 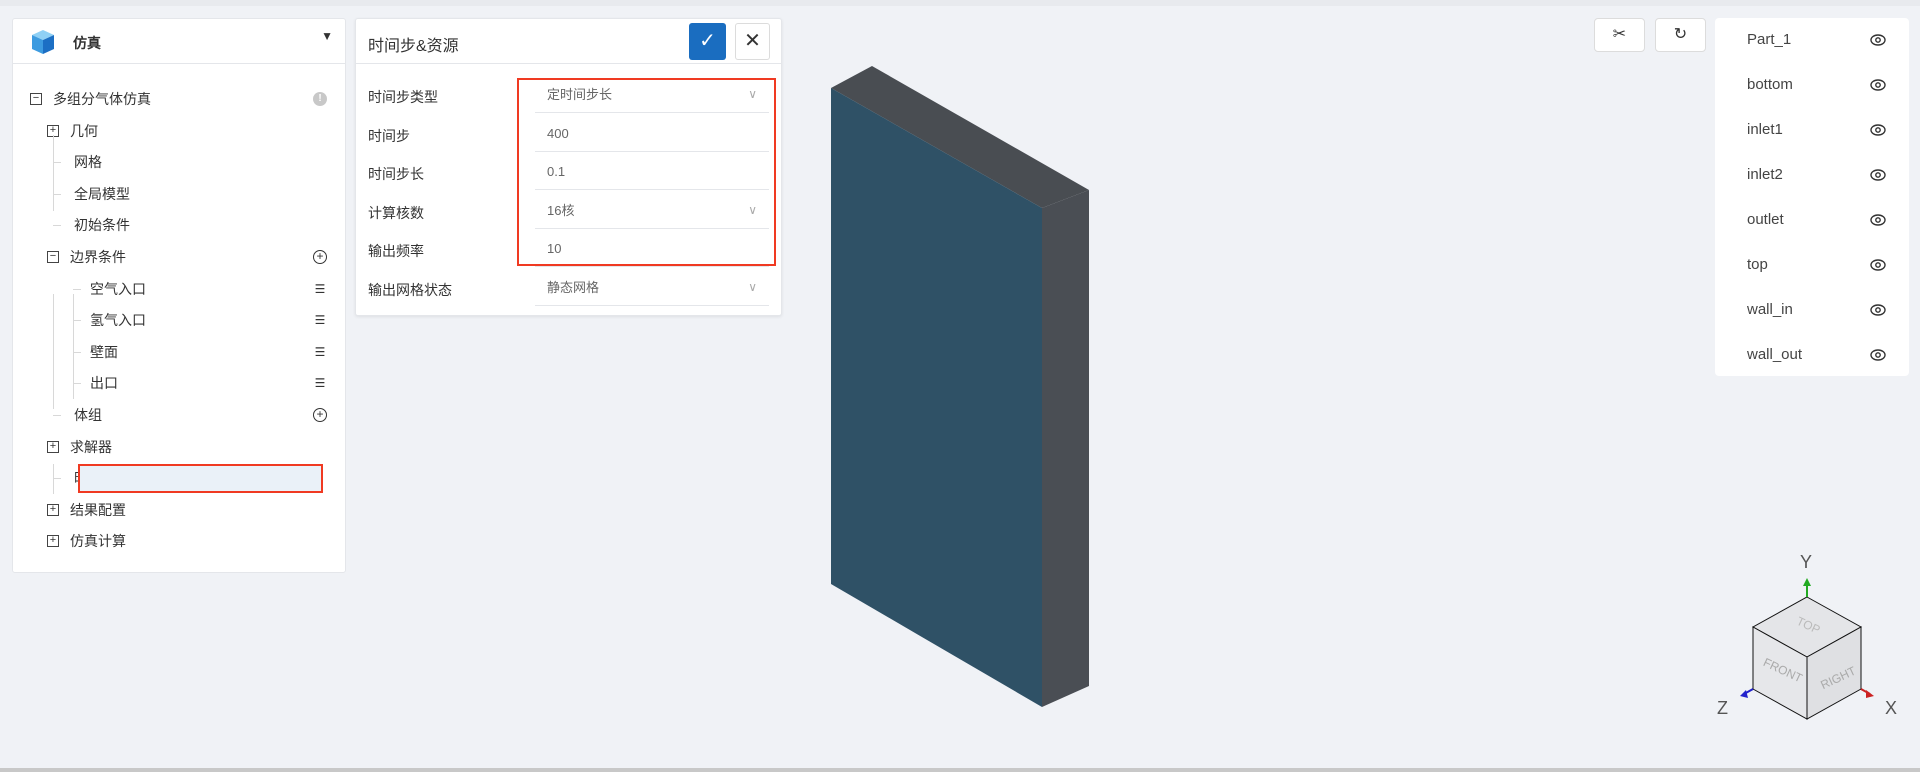 What do you see at coordinates (104, 351) in the screenshot?
I see `tree-item-label: 壁面` at bounding box center [104, 351].